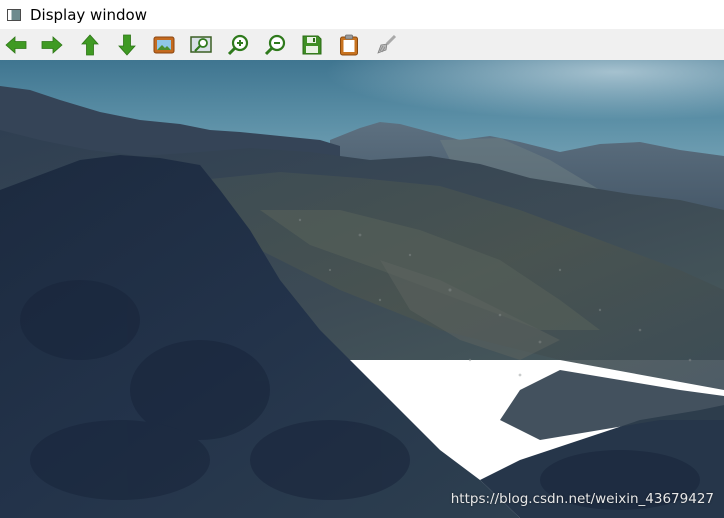 This screenshot has height=518, width=724. What do you see at coordinates (14, 14) in the screenshot?
I see `app-icon` at bounding box center [14, 14].